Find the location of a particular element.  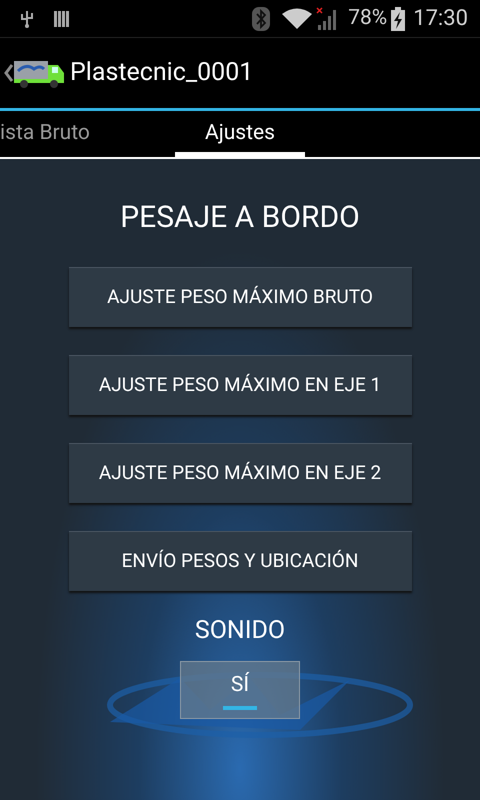

back-caret-icon is located at coordinates (9, 73).